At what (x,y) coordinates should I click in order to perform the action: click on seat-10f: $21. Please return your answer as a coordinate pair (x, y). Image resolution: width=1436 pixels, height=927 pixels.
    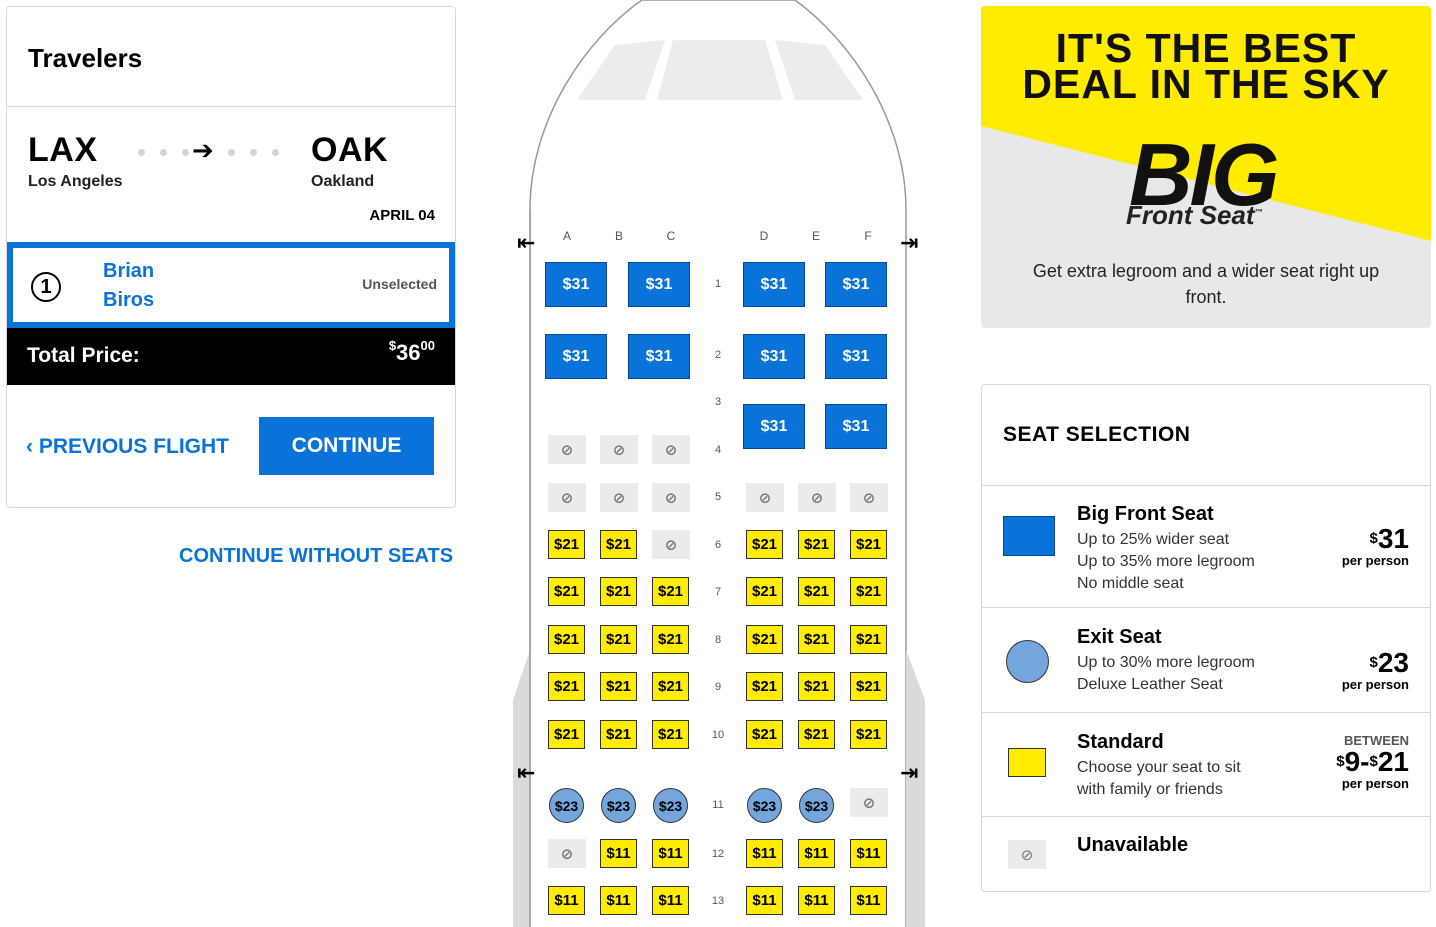
    Looking at the image, I should click on (868, 734).